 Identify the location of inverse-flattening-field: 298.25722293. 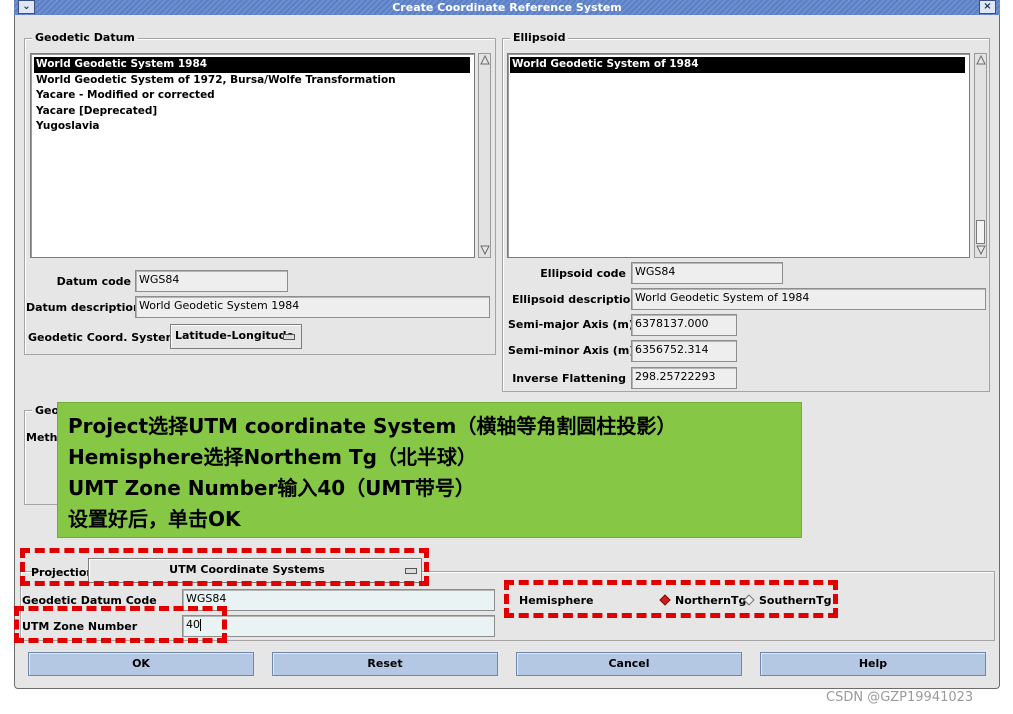
(684, 378).